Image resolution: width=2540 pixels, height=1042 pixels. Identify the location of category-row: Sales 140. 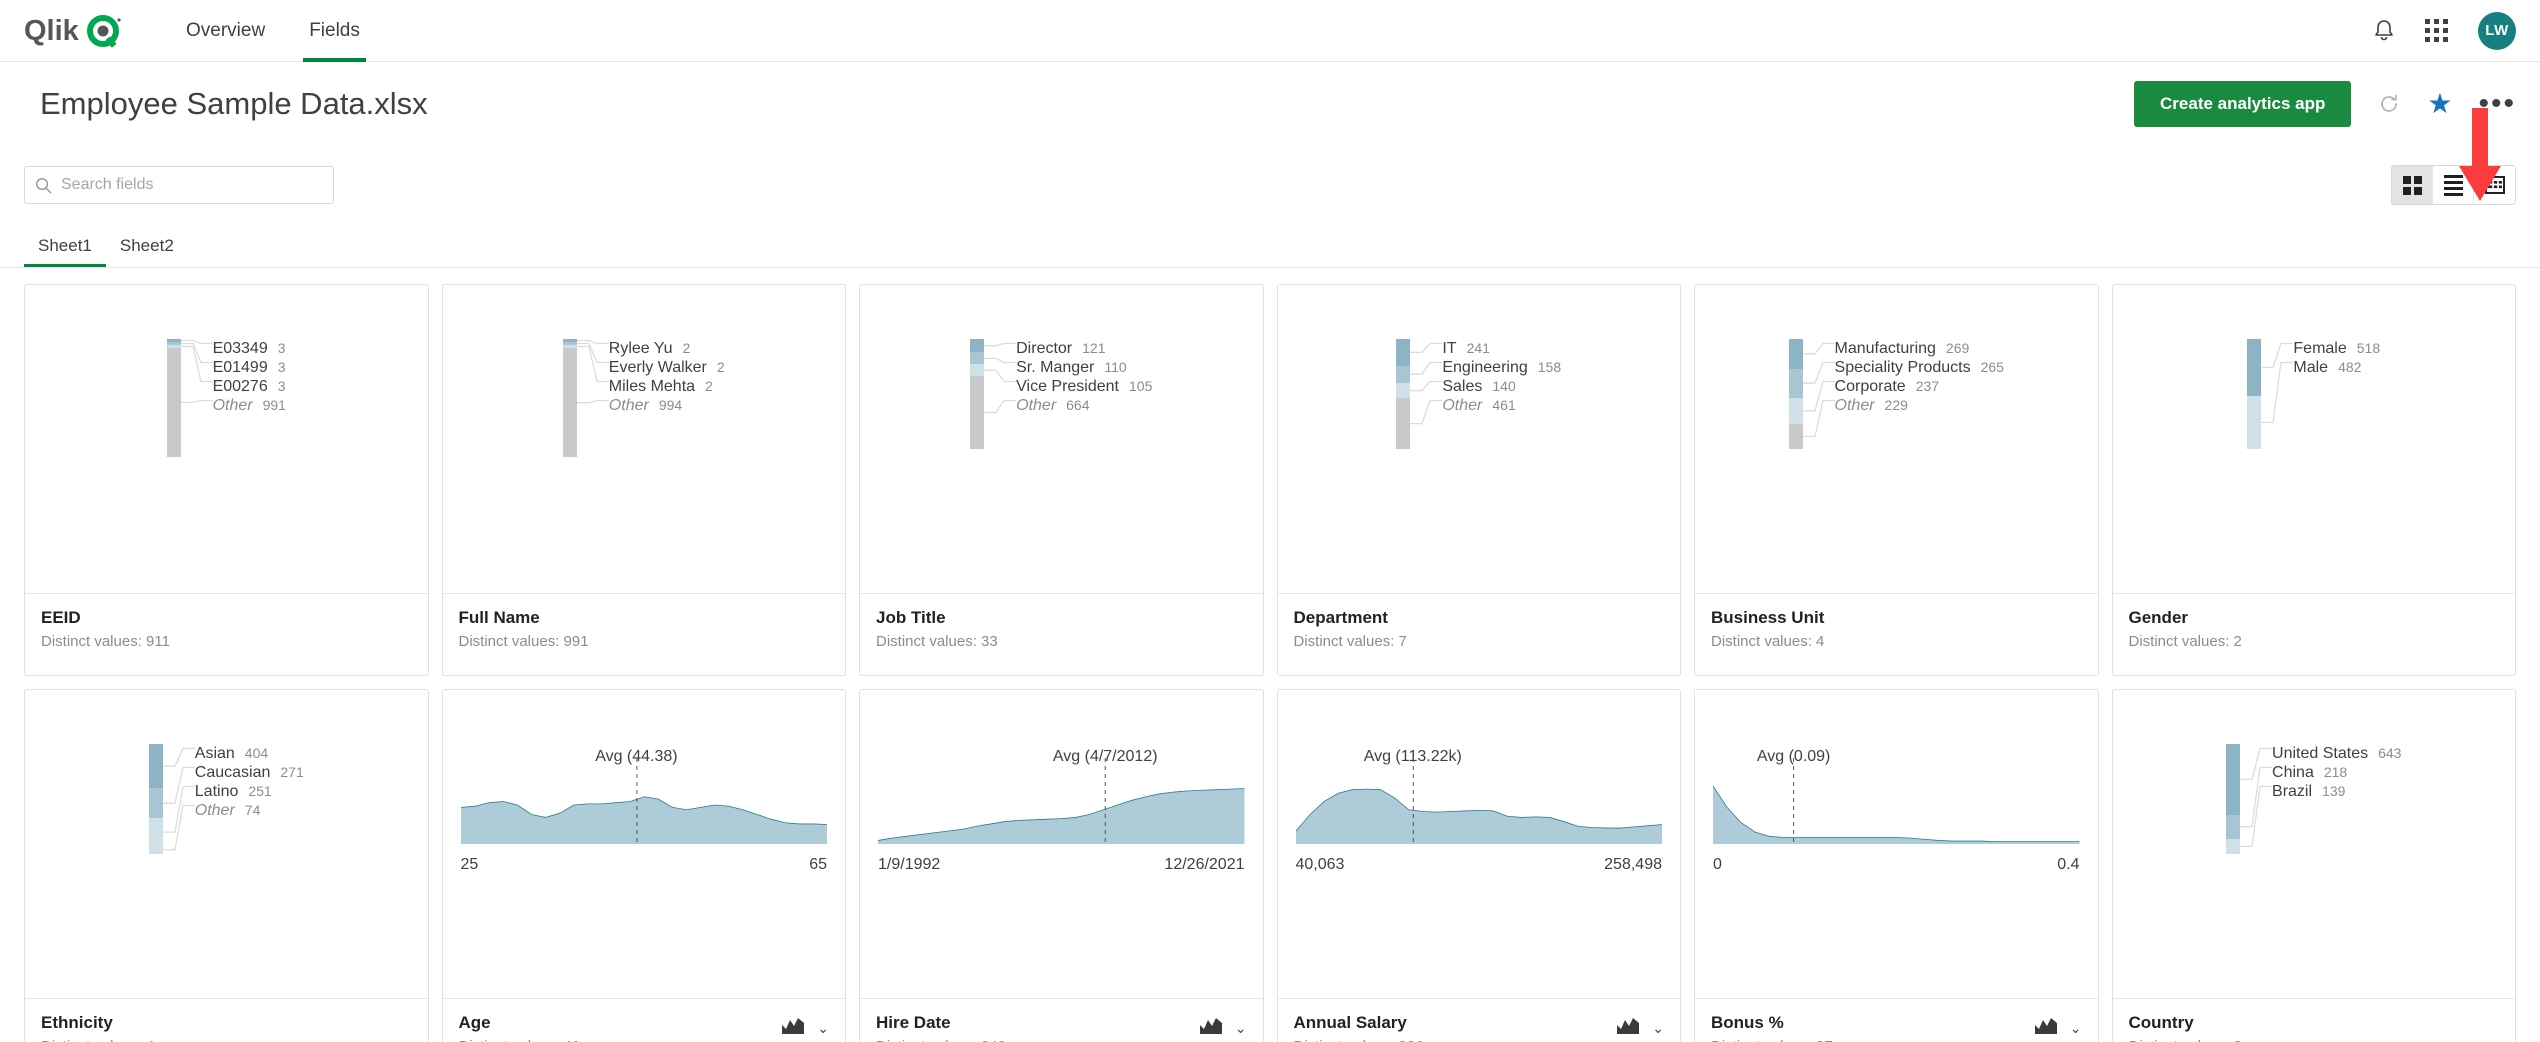
(1501, 386).